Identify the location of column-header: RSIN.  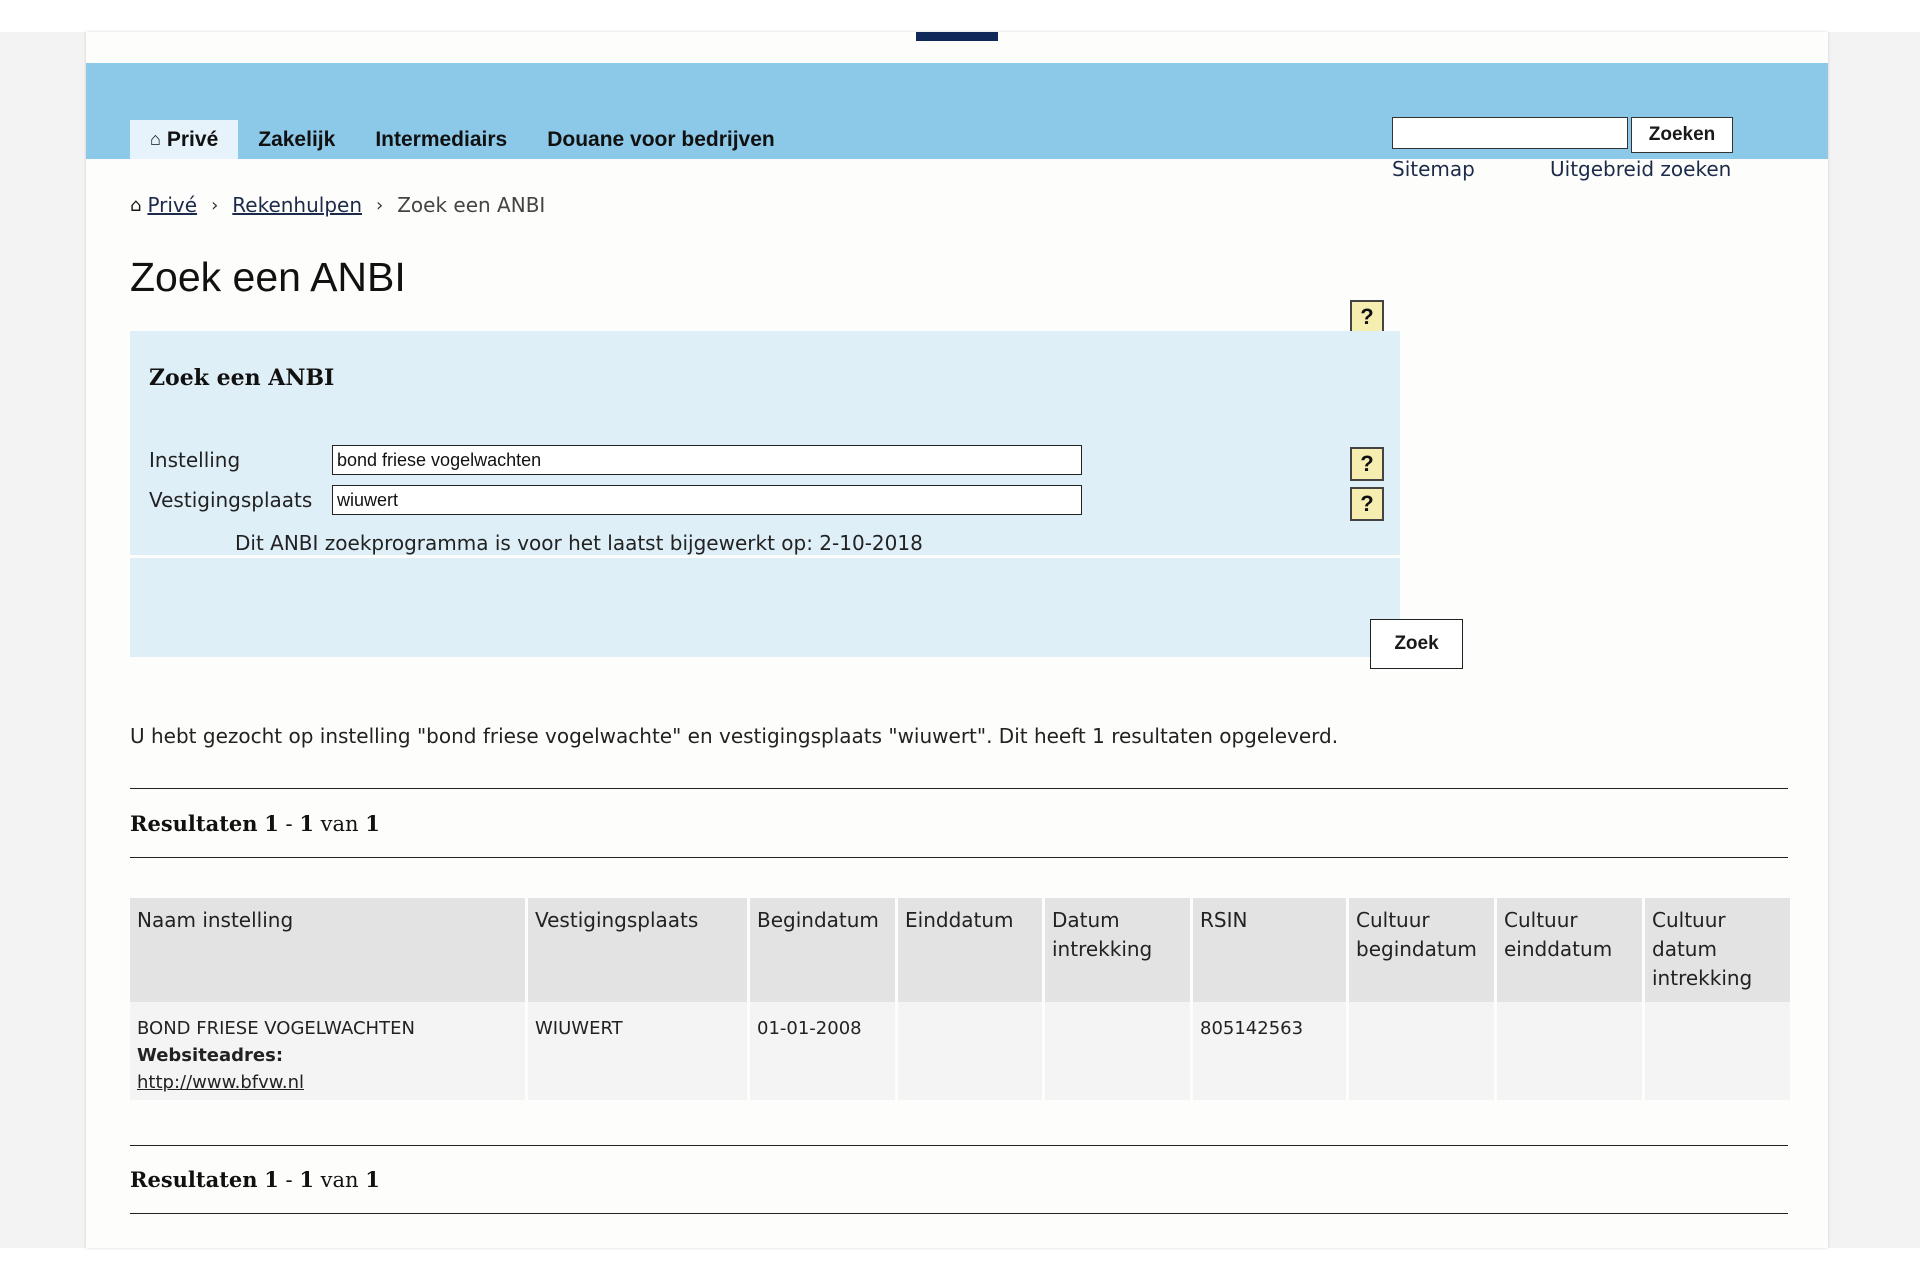
(1269, 950).